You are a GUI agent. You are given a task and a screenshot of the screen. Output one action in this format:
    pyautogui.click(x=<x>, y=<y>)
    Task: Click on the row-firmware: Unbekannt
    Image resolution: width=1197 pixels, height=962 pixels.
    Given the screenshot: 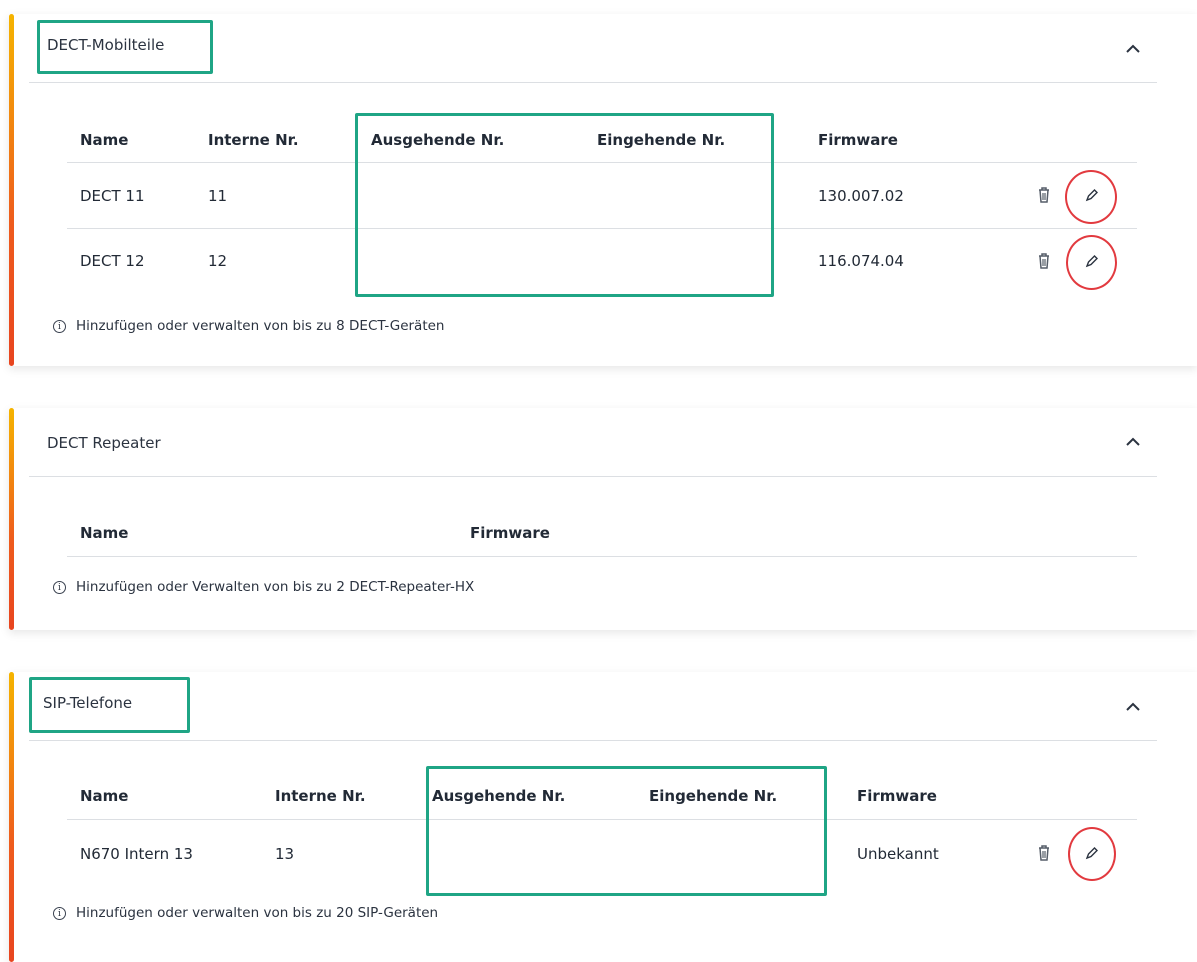 What is the action you would take?
    pyautogui.click(x=898, y=854)
    